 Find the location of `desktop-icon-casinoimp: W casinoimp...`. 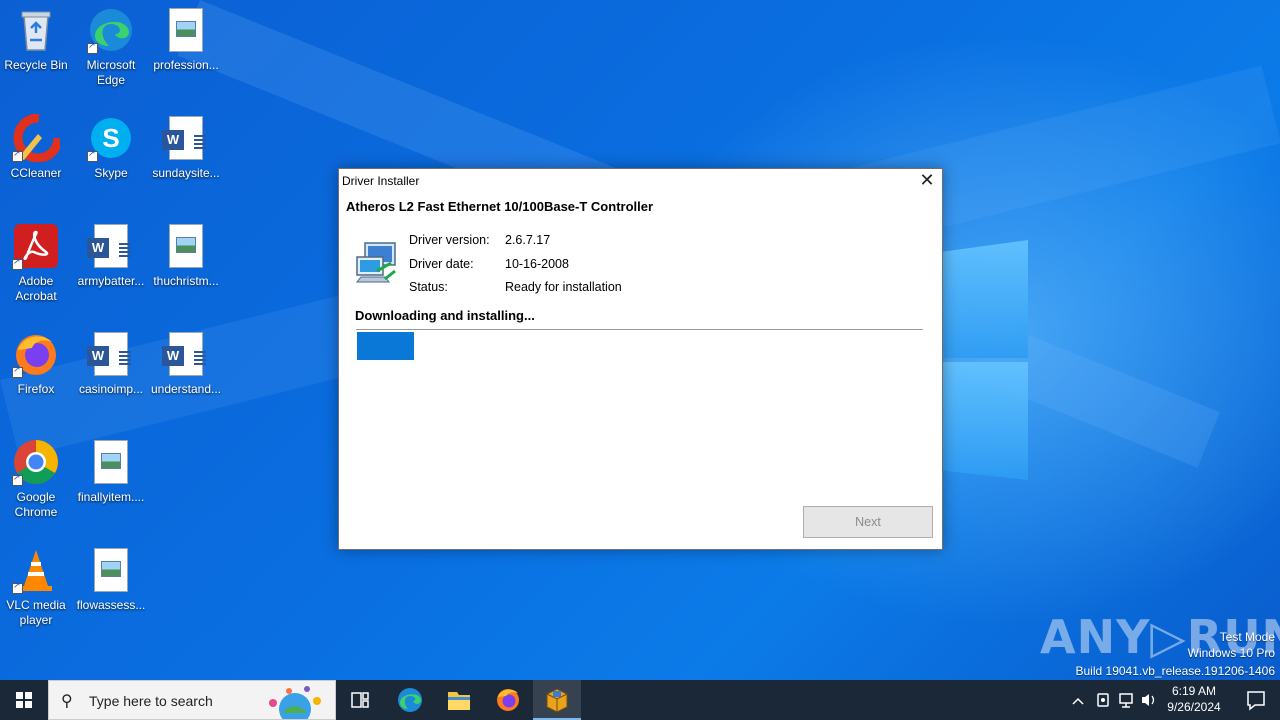

desktop-icon-casinoimp: W casinoimp... is located at coordinates (111, 363).